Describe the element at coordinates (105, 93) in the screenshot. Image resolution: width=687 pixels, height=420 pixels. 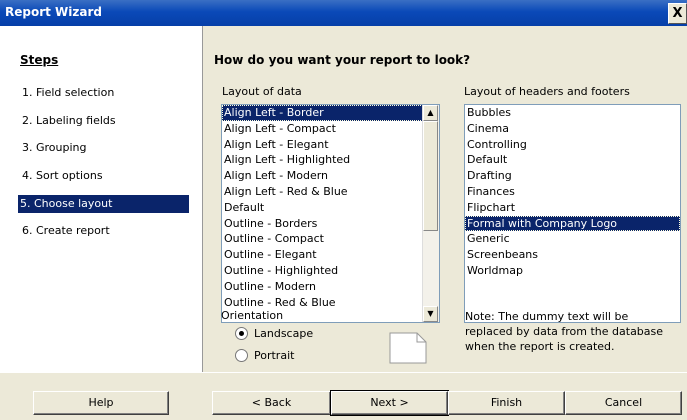
I see `step-field-selection: 1. Field selection` at that location.